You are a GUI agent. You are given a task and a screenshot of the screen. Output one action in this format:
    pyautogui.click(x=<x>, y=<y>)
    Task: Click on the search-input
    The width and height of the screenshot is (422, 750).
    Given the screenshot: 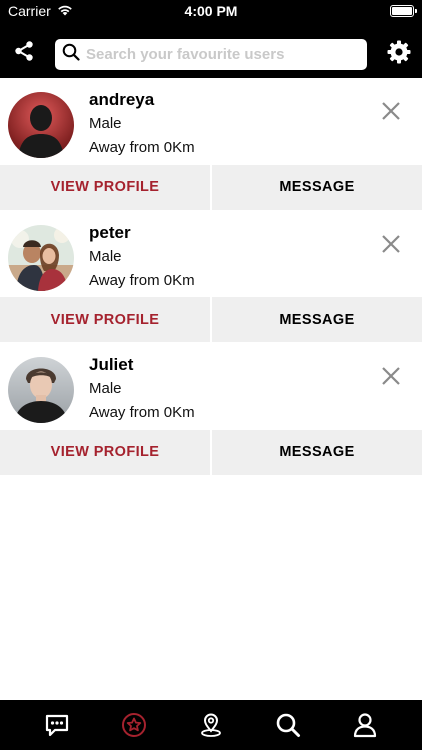 What is the action you would take?
    pyautogui.click(x=221, y=54)
    